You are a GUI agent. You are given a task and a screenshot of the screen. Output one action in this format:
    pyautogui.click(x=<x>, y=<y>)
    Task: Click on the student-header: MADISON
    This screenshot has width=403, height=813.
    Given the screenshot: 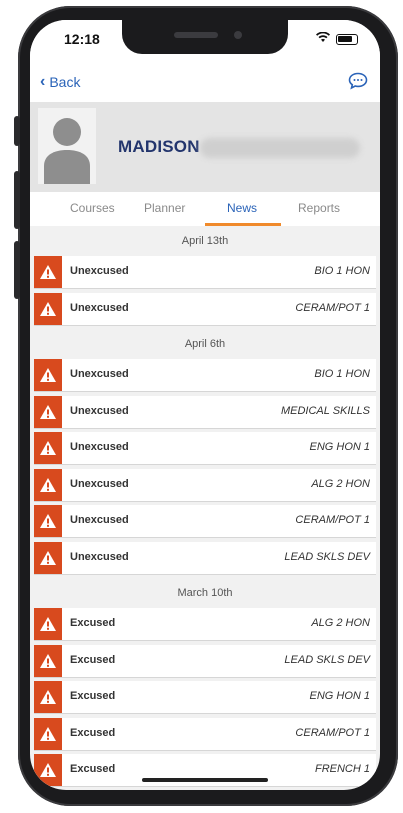 What is the action you would take?
    pyautogui.click(x=205, y=147)
    